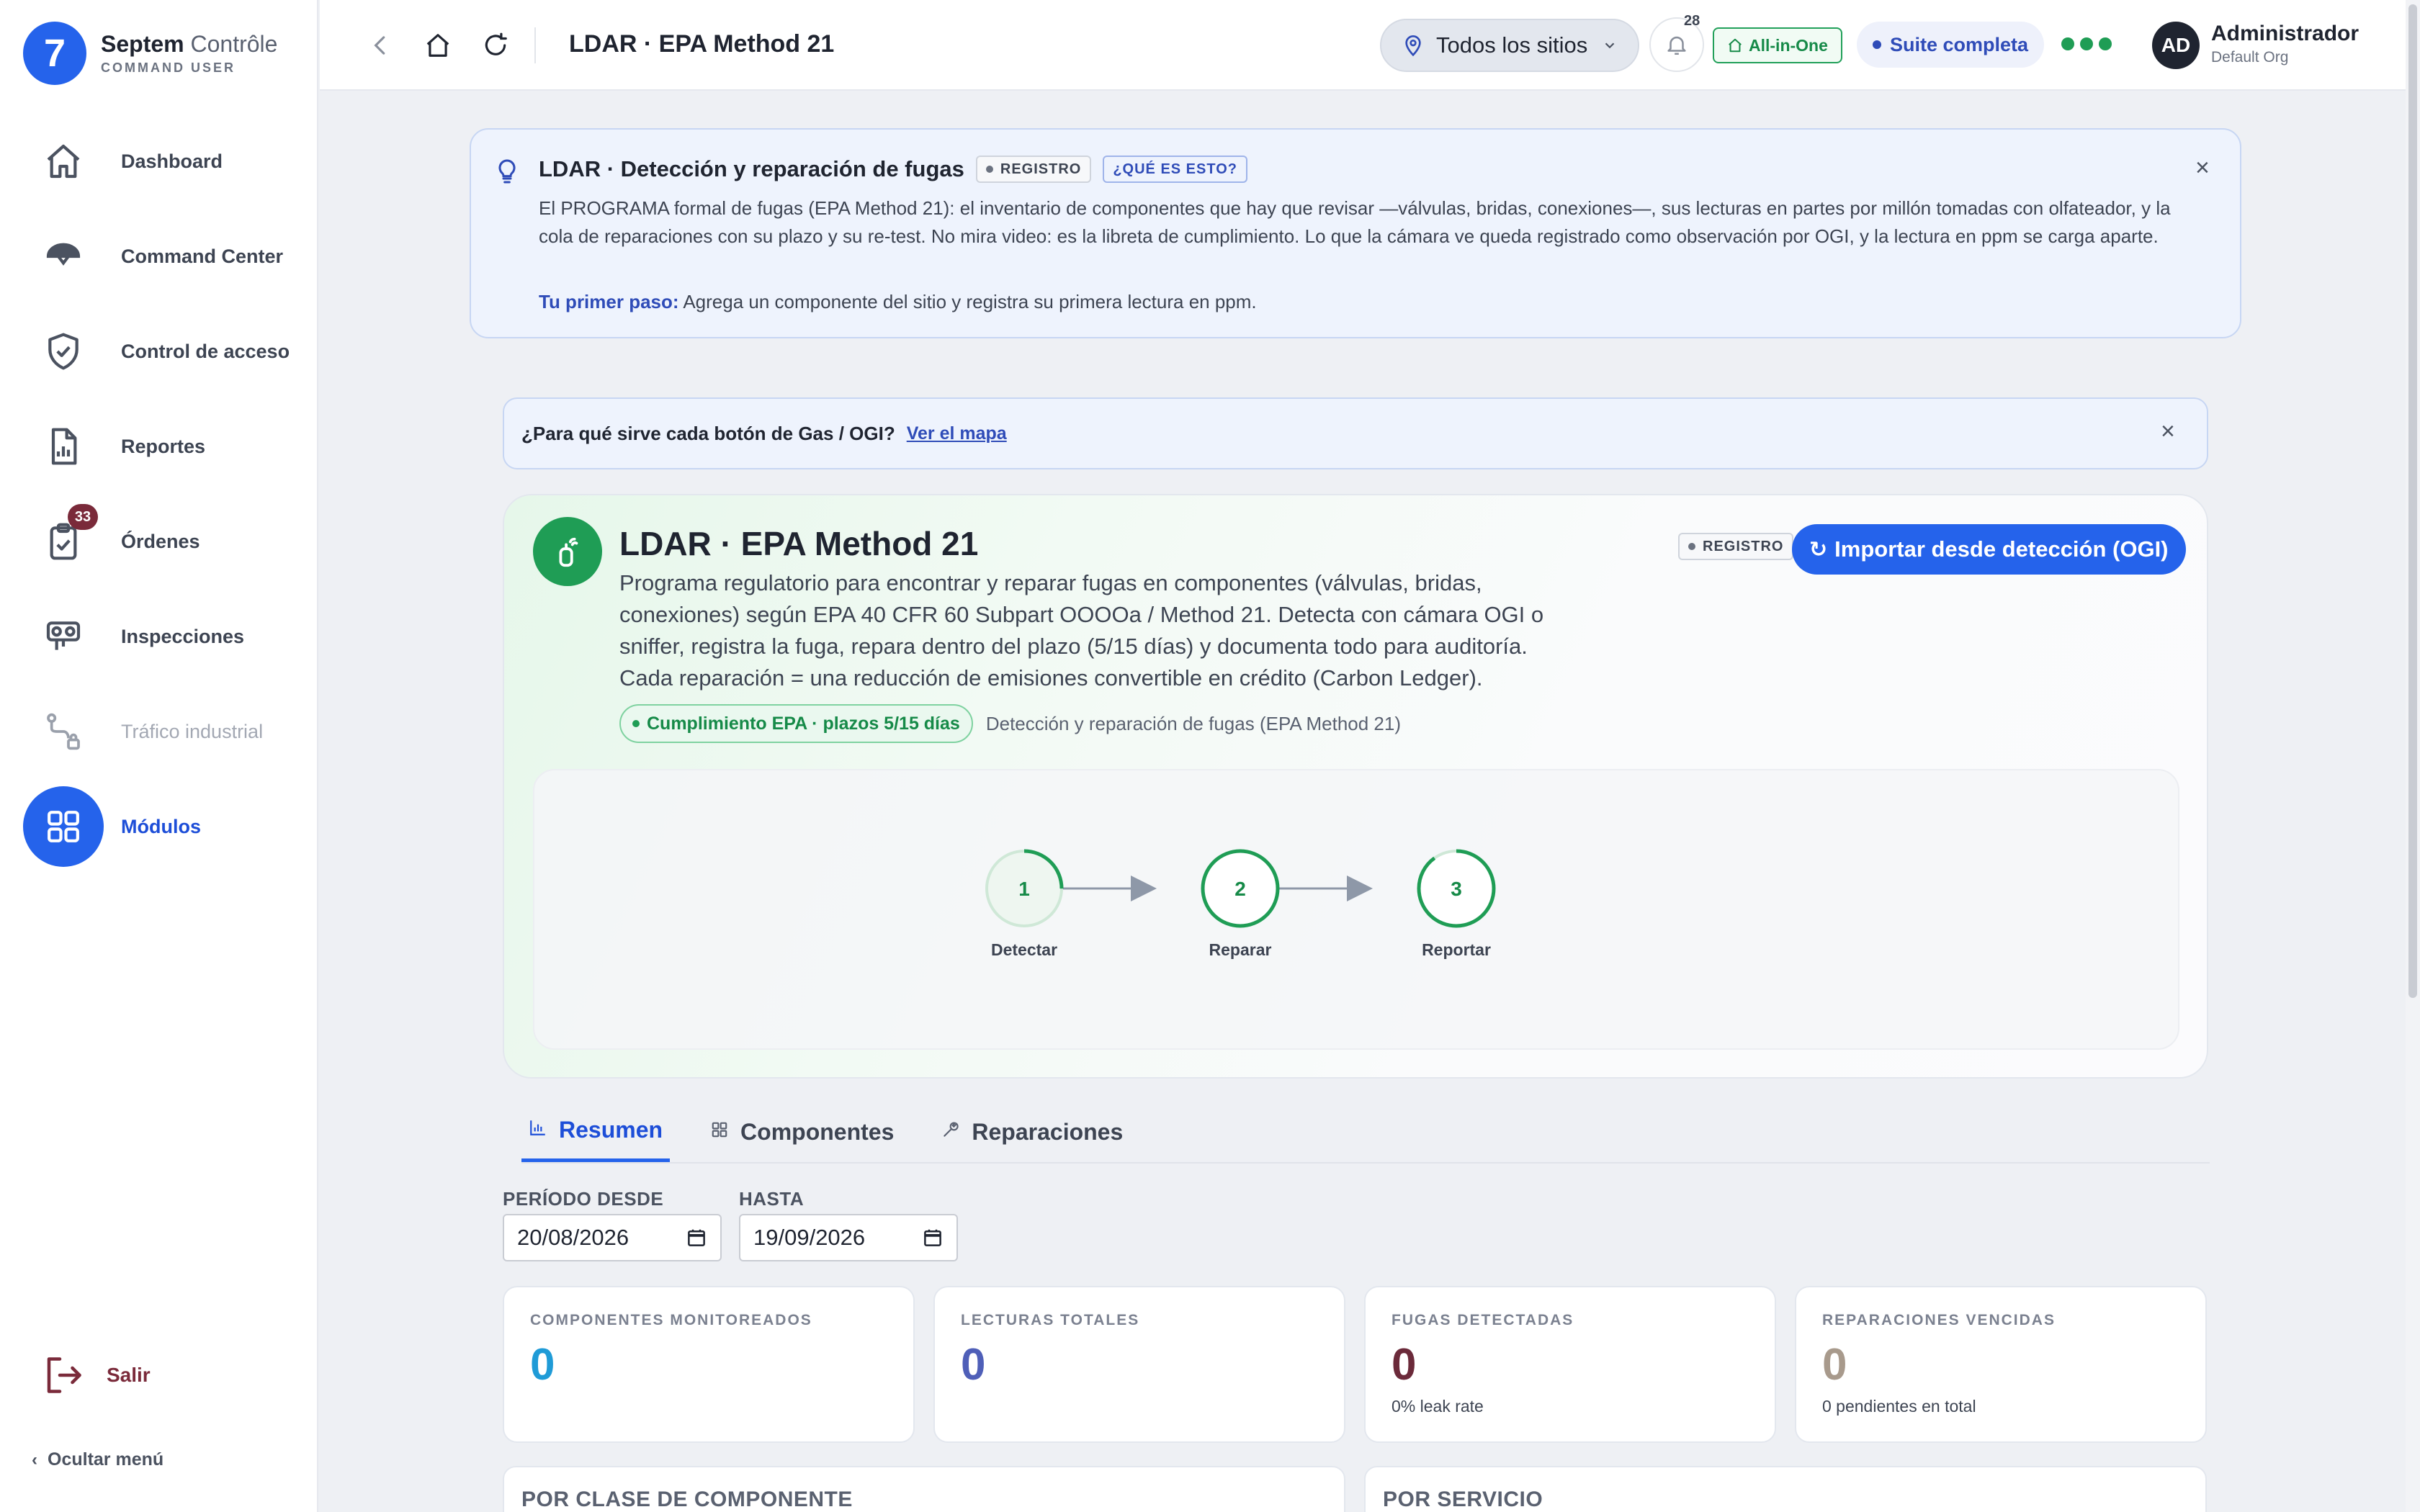 The image size is (2420, 1512). I want to click on refresh-icon: ↻, so click(1818, 549).